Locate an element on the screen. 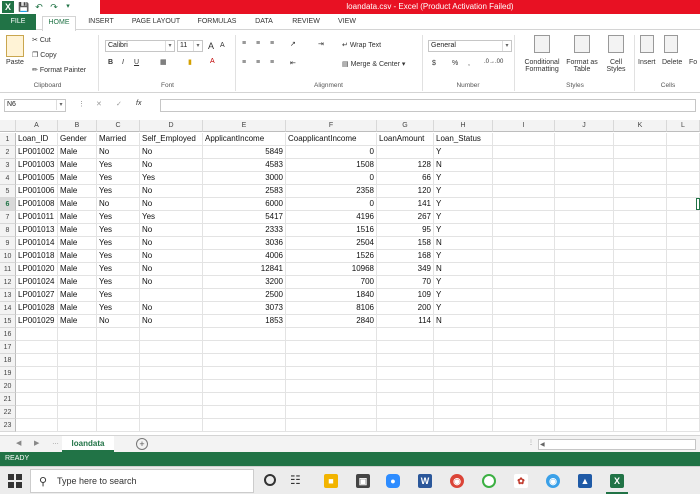  select-all-corner is located at coordinates (8, 126).